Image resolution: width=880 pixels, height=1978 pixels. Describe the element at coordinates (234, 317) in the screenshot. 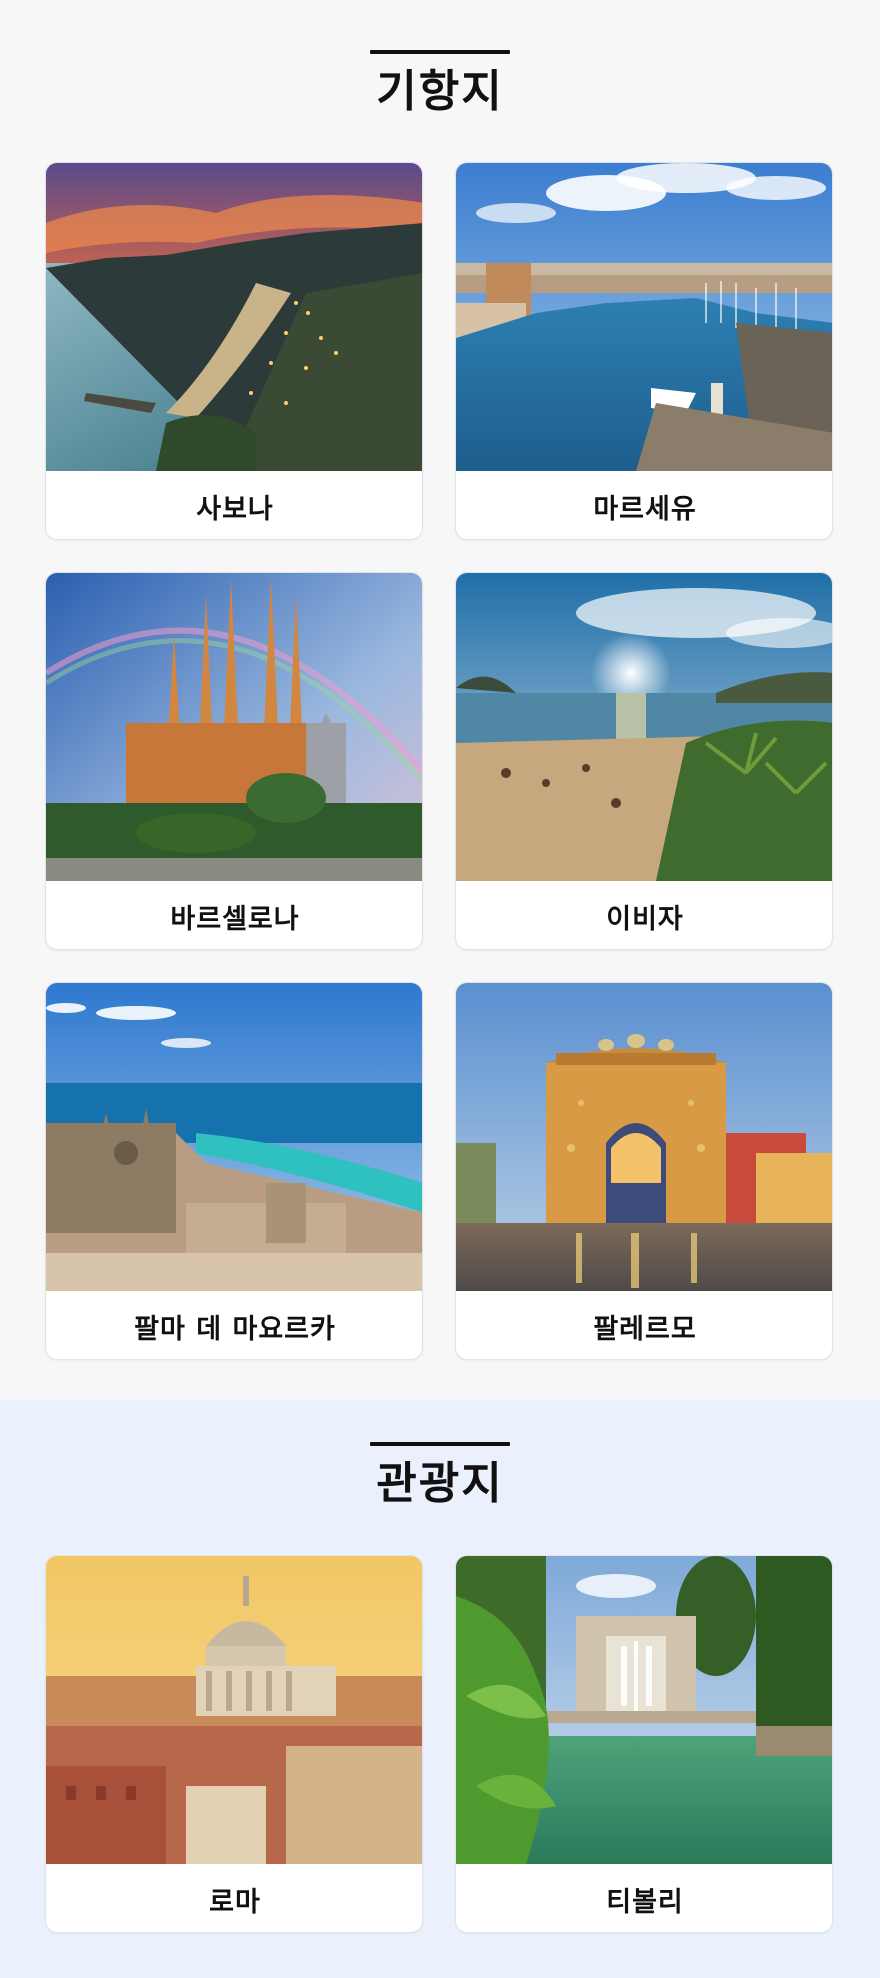

I see `savona-photo` at that location.